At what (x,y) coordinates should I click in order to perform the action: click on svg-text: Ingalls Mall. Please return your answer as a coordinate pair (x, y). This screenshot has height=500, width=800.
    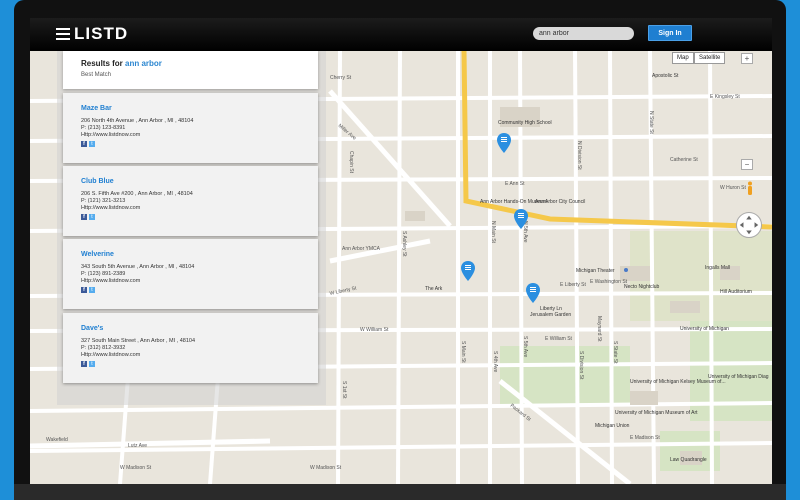
    Looking at the image, I should click on (717, 268).